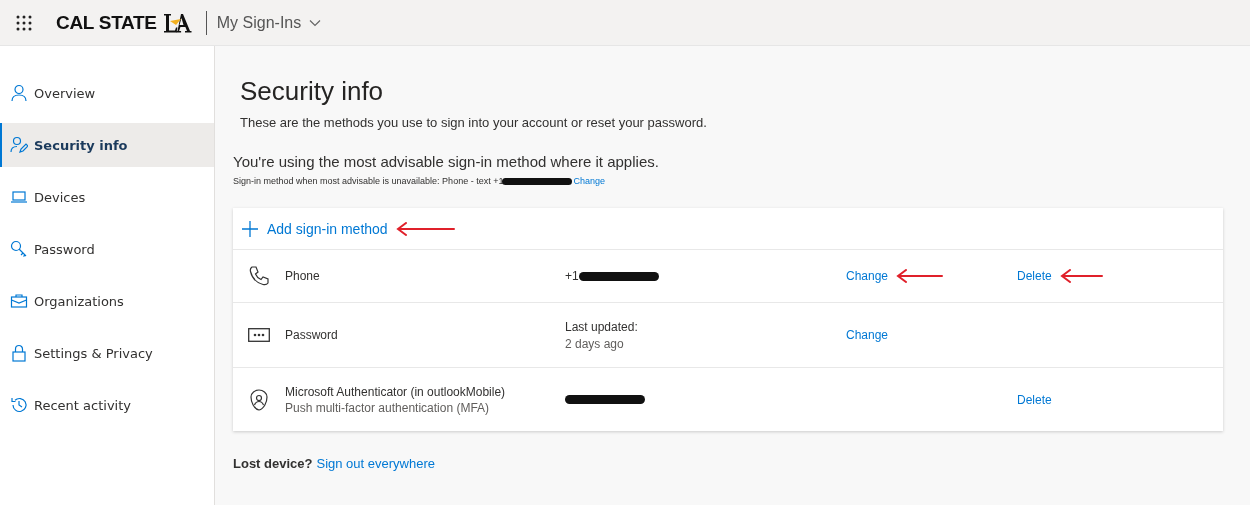 This screenshot has width=1250, height=505. I want to click on lost-device-label: Lost device?, so click(273, 463).